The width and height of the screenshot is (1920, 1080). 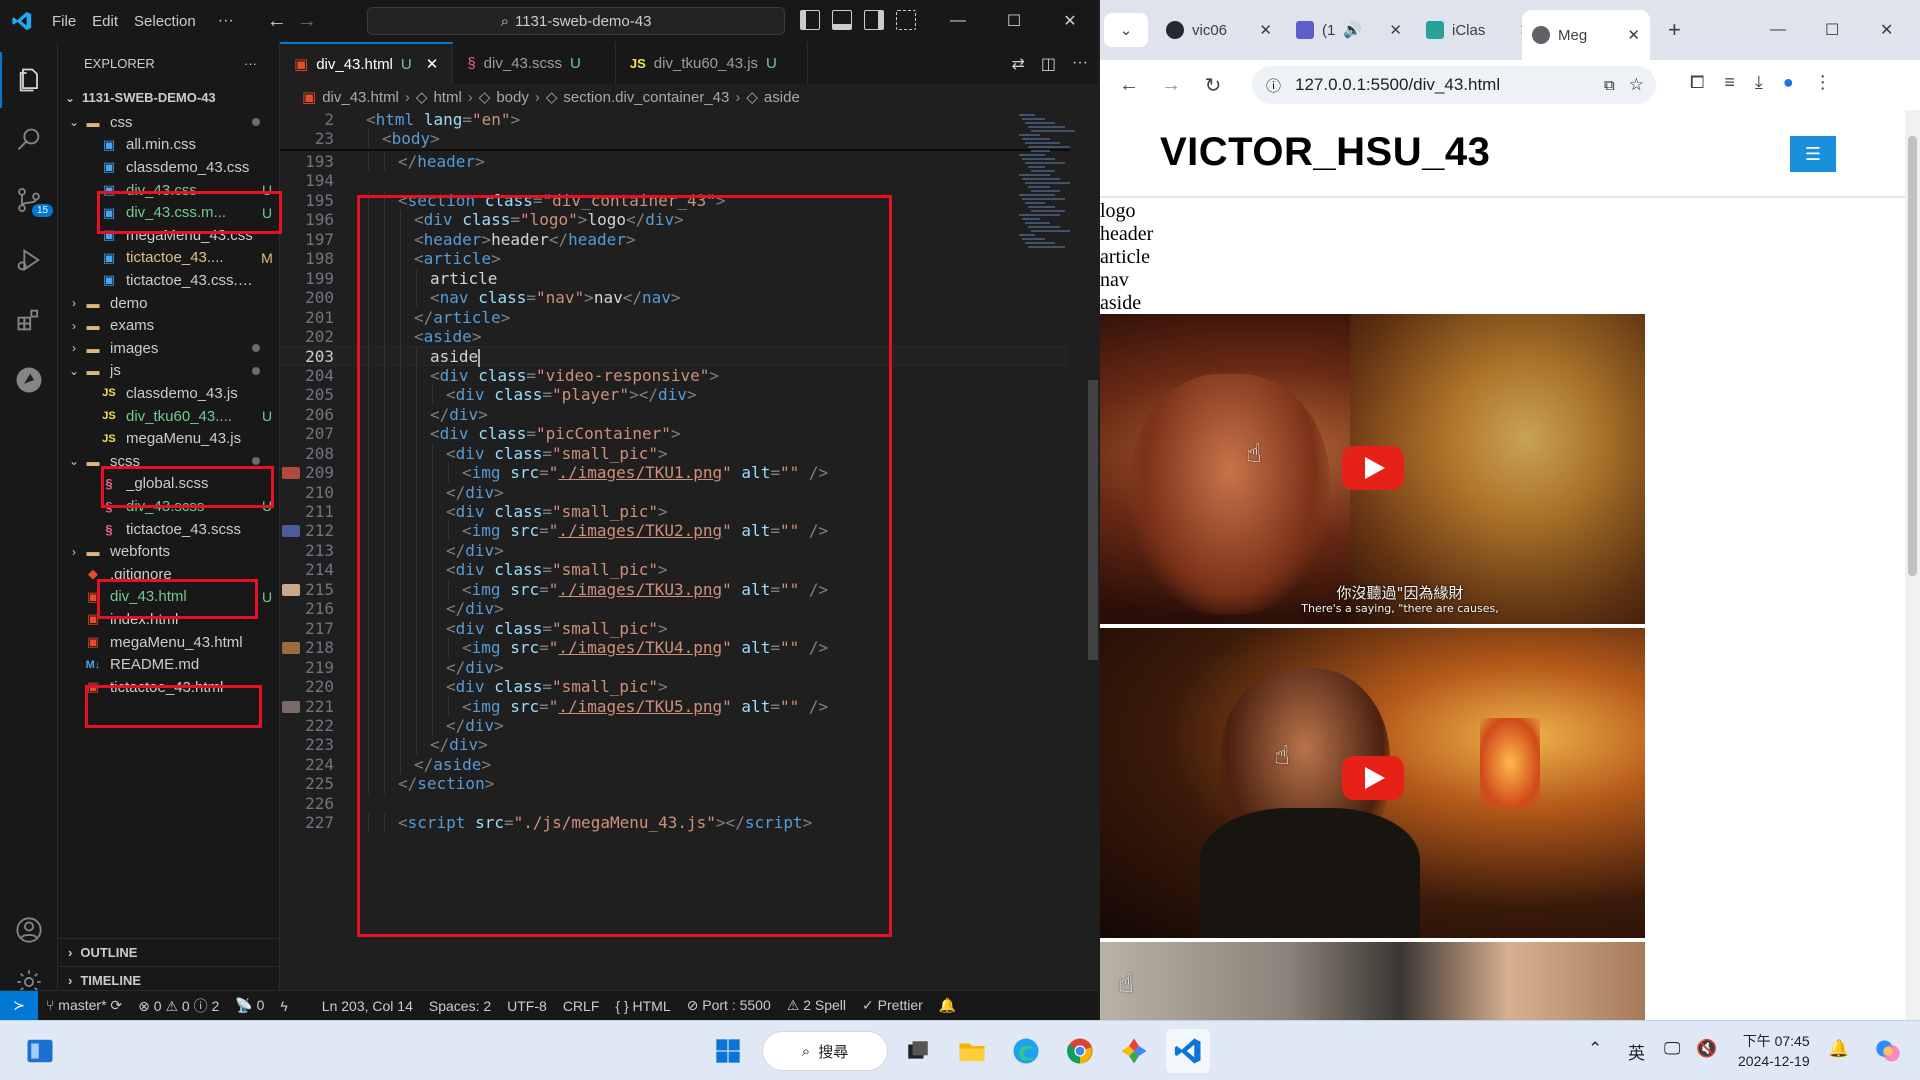 What do you see at coordinates (1672, 1049) in the screenshot?
I see `network-icon: 🖵` at bounding box center [1672, 1049].